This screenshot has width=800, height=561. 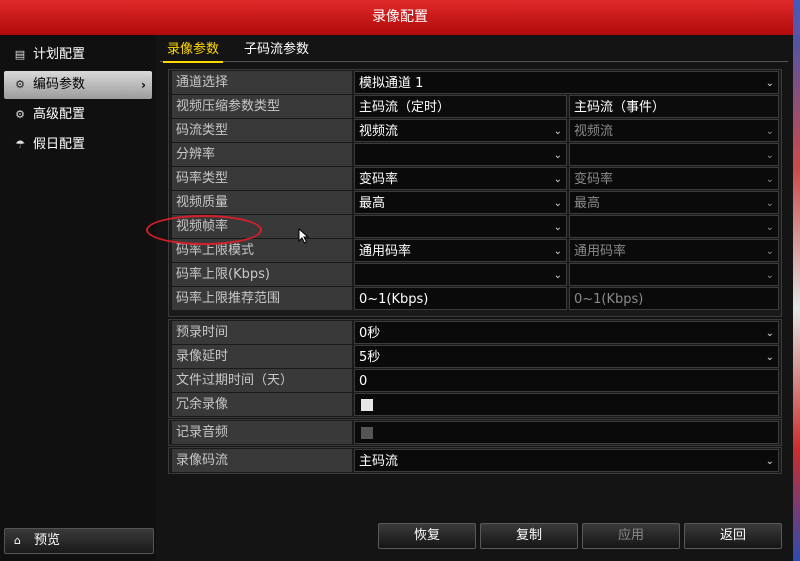 I want to click on sidebar-item-holiday: ☂ 假日配置, so click(x=78, y=145).